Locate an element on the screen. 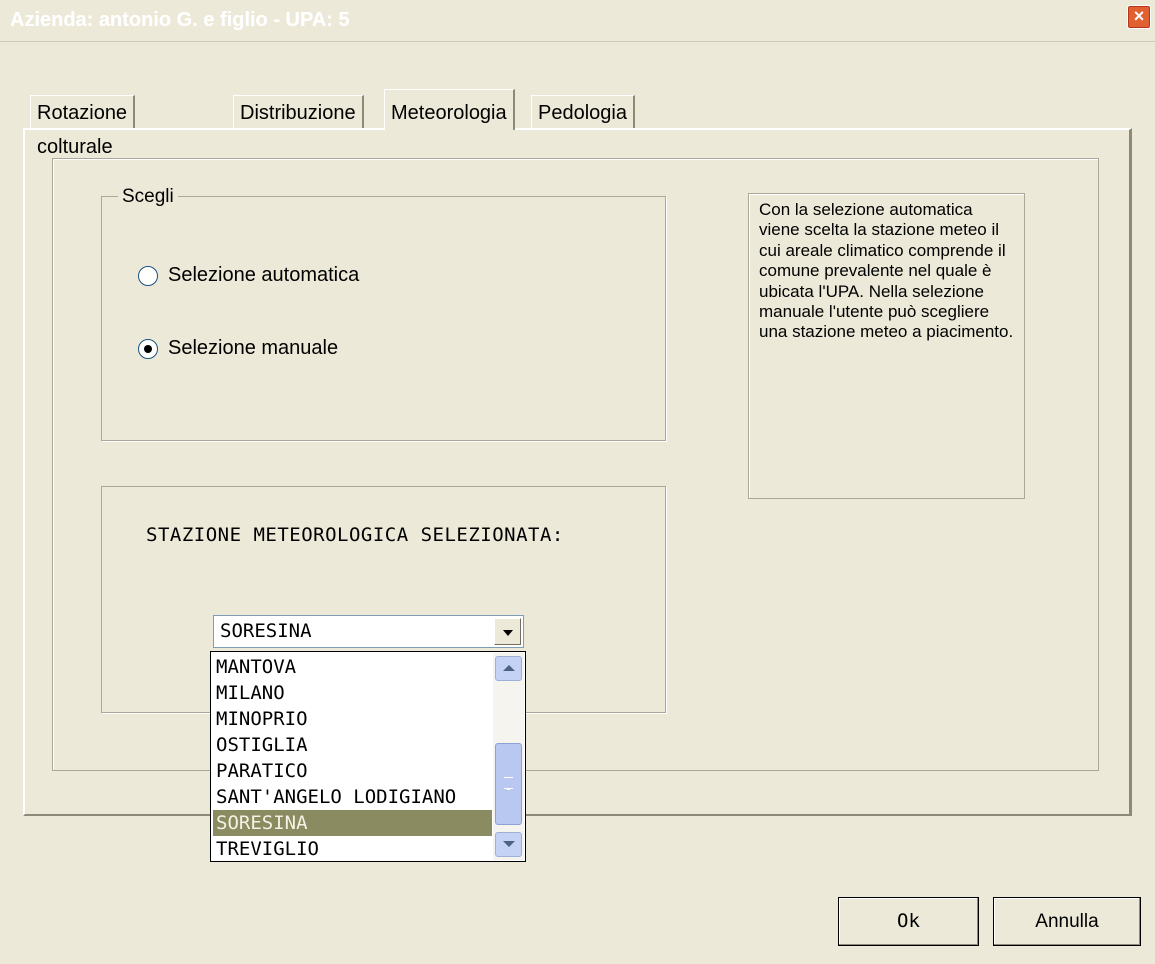 The image size is (1155, 964). cancel-button: Annulla is located at coordinates (1067, 921).